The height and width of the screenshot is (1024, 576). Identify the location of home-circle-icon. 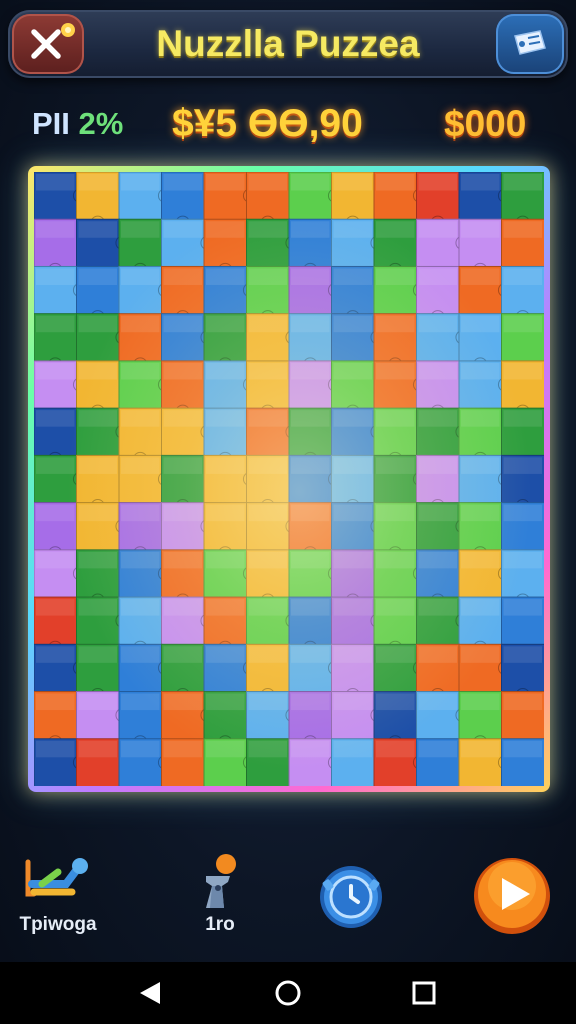
(288, 993).